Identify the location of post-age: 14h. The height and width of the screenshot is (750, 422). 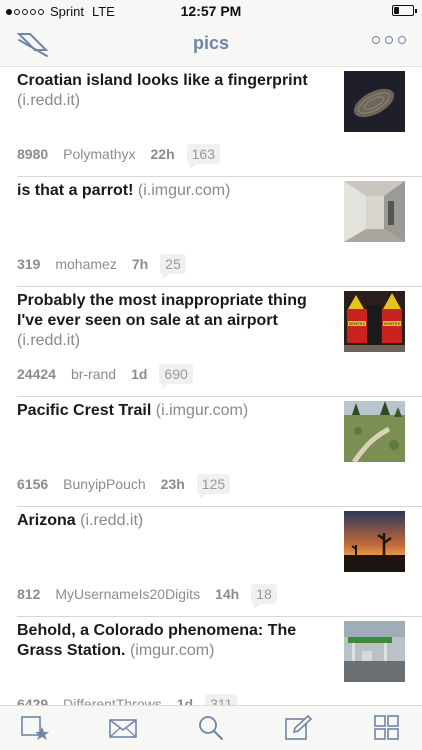
(227, 594).